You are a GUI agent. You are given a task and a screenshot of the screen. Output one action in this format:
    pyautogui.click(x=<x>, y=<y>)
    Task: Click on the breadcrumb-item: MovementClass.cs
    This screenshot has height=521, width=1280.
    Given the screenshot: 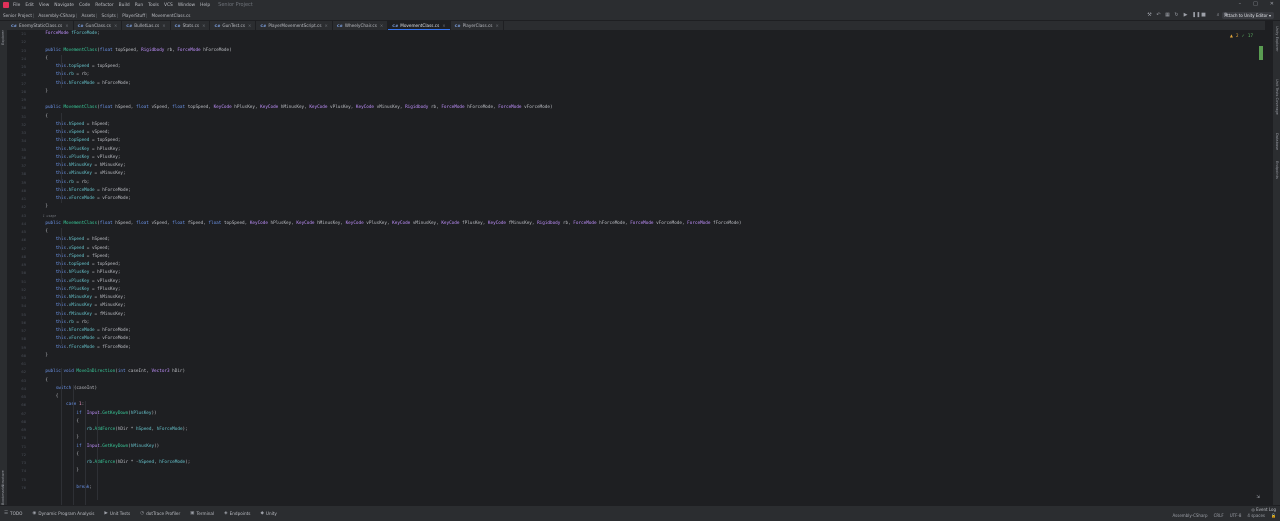 What is the action you would take?
    pyautogui.click(x=170, y=15)
    